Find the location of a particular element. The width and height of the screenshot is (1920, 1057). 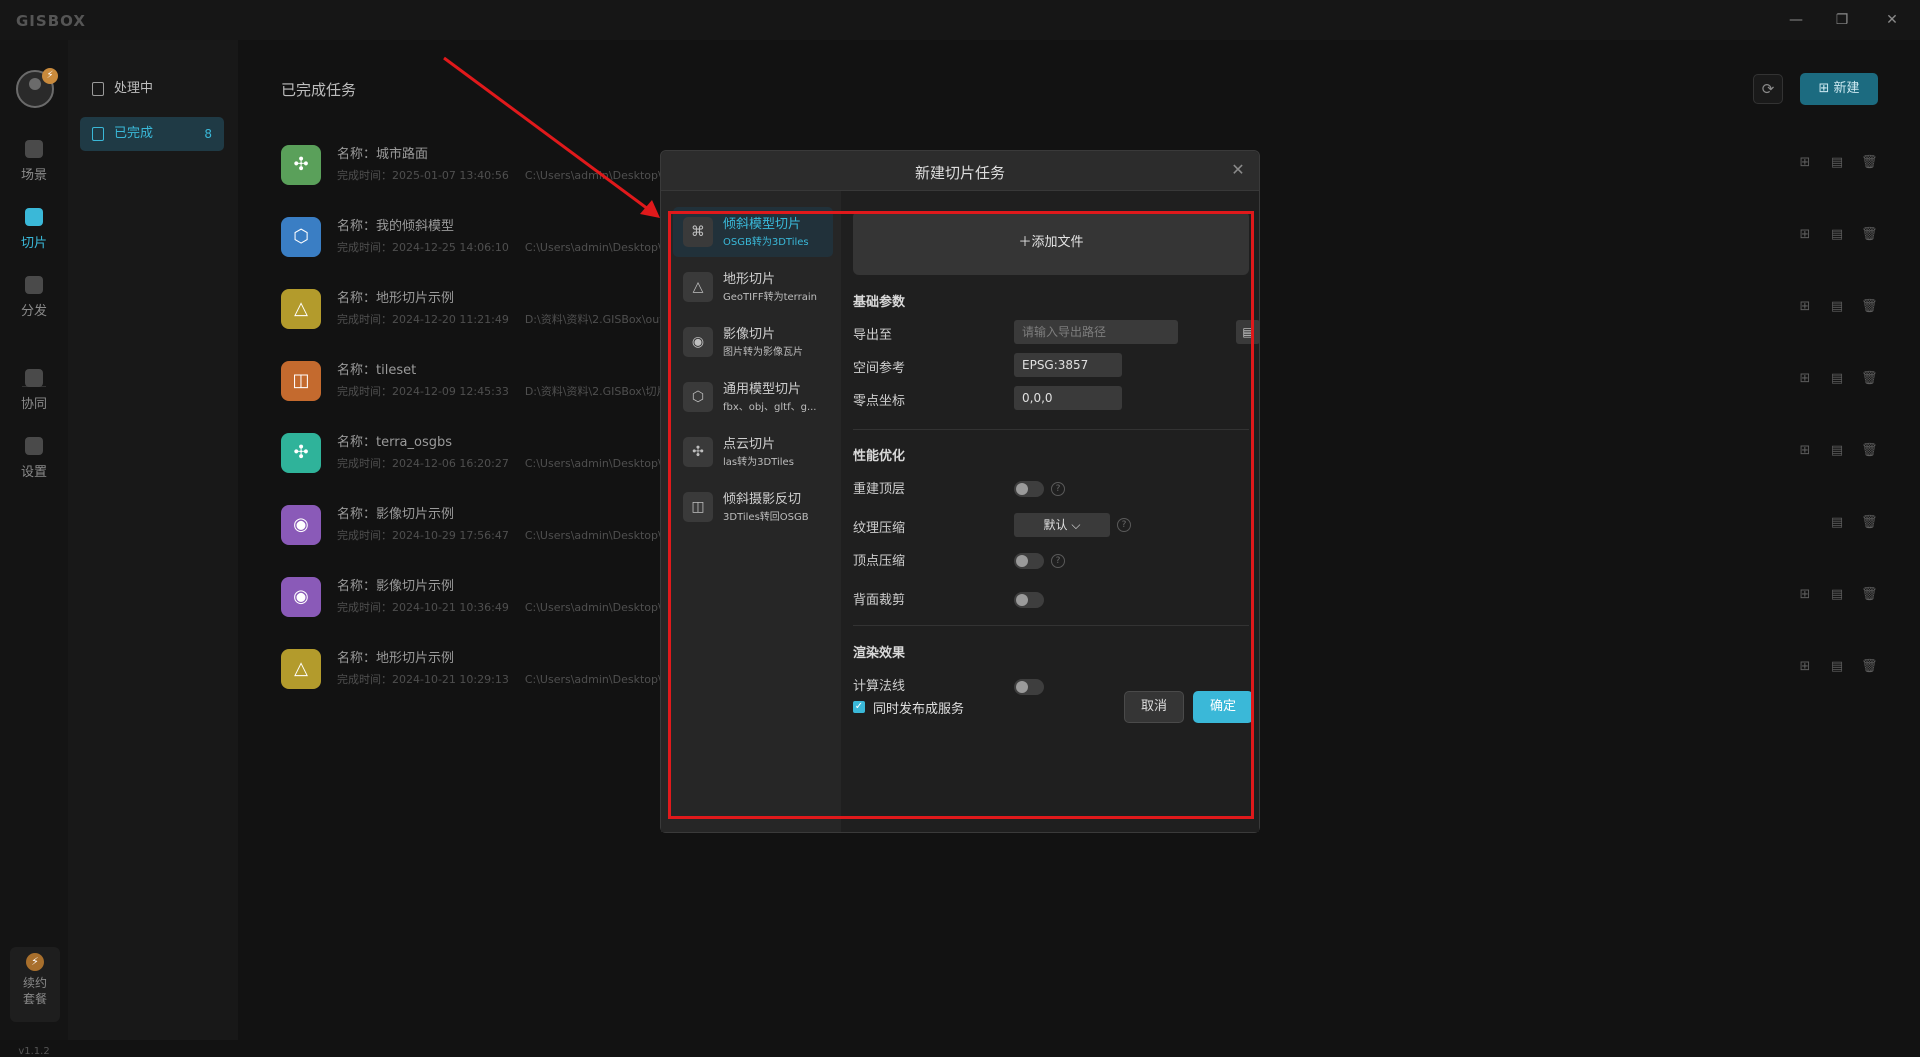

backface-toggle is located at coordinates (1029, 600).